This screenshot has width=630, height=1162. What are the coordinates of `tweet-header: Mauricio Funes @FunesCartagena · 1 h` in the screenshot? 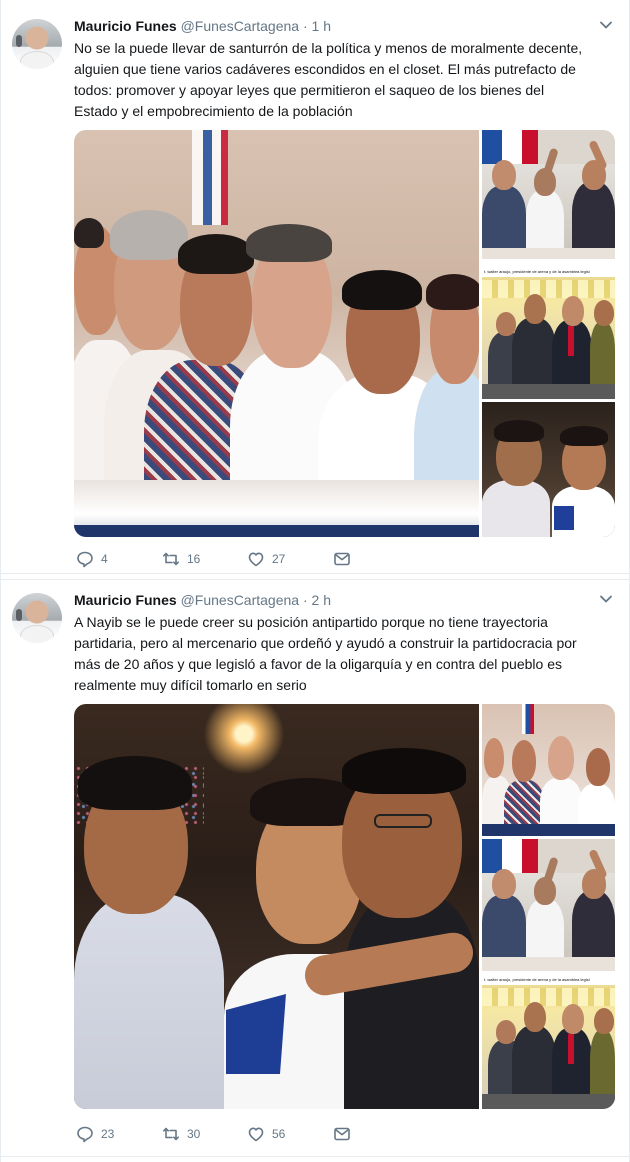 It's located at (202, 27).